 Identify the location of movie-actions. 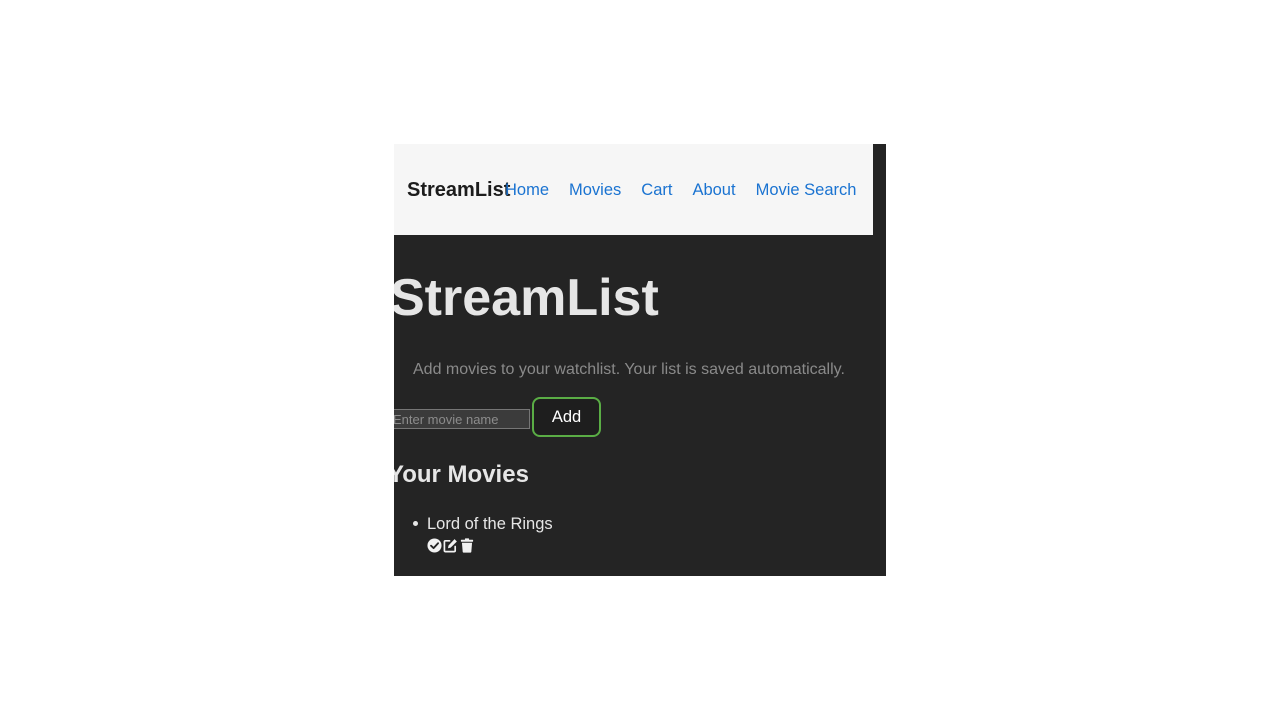
(490, 545).